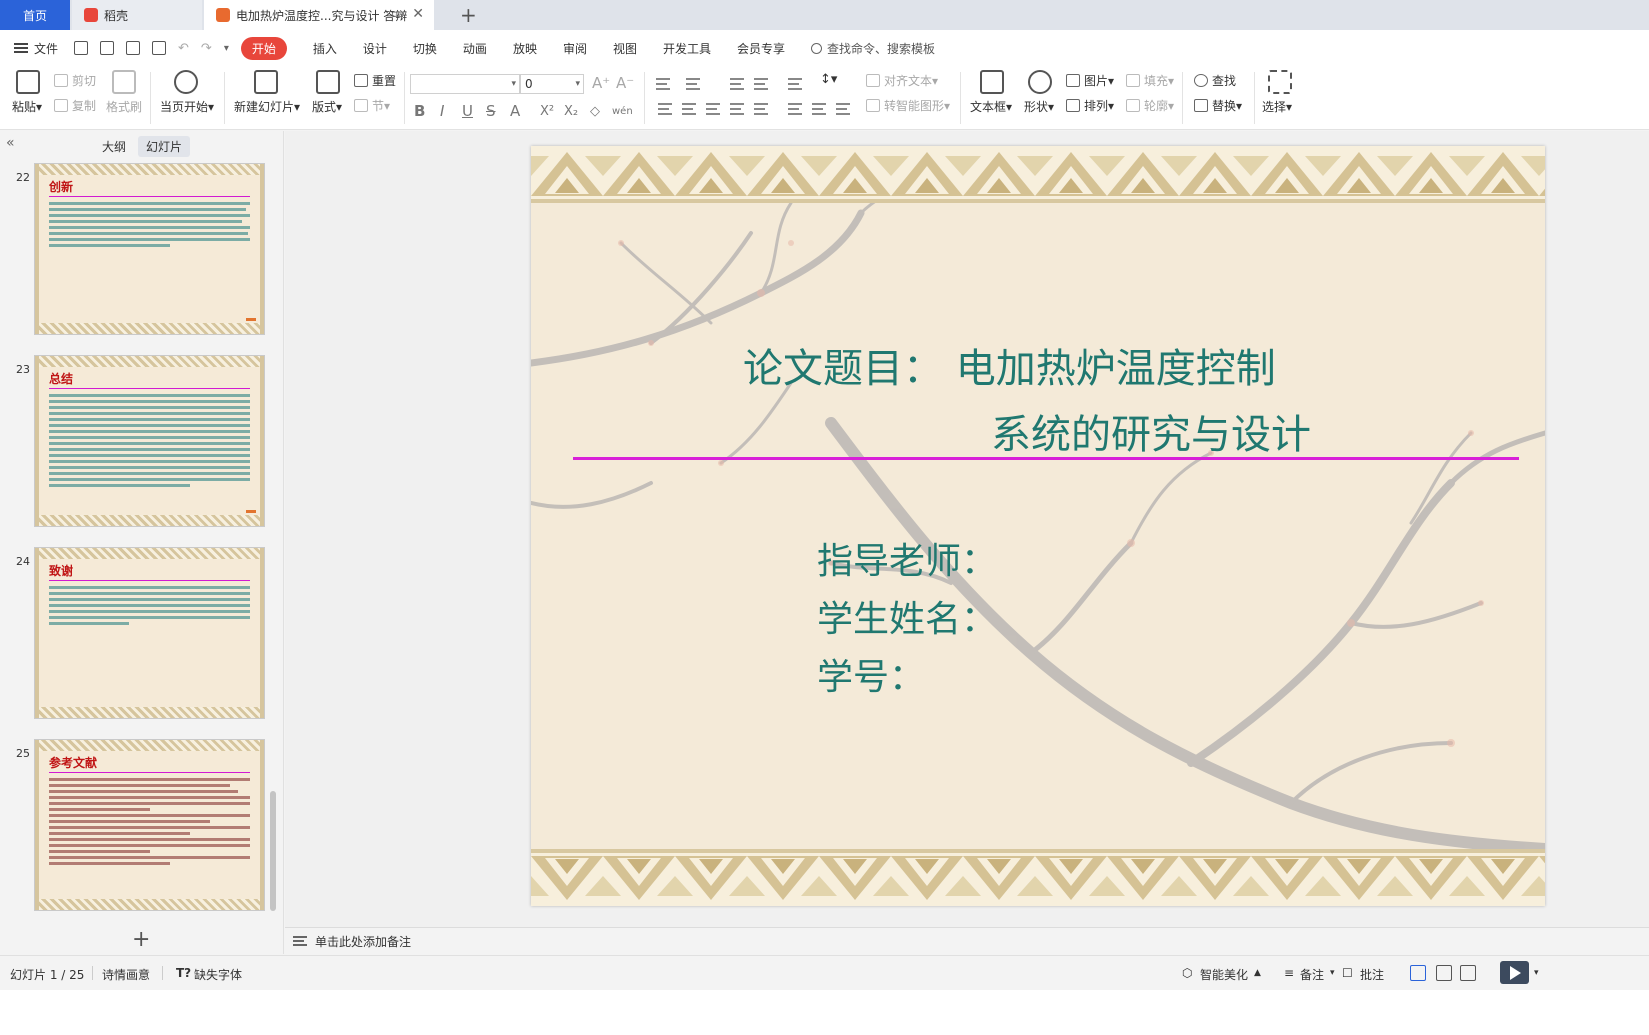  I want to click on command-search: 查找命令、搜索模板, so click(873, 48).